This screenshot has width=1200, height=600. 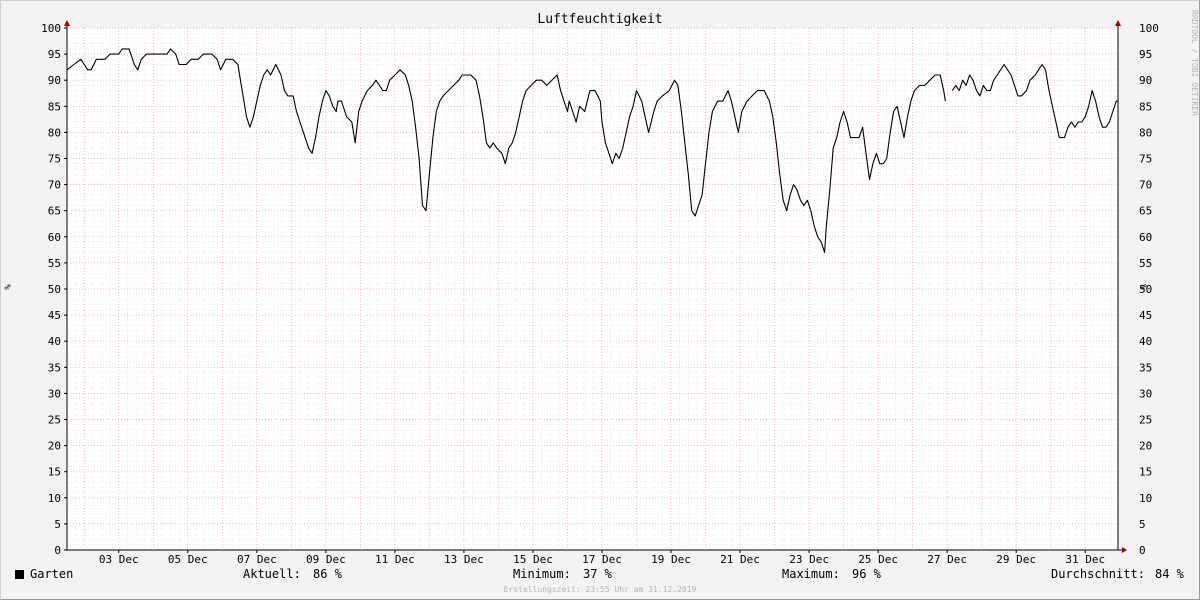 I want to click on y-tick-label-right: 85, so click(x=1145, y=106).